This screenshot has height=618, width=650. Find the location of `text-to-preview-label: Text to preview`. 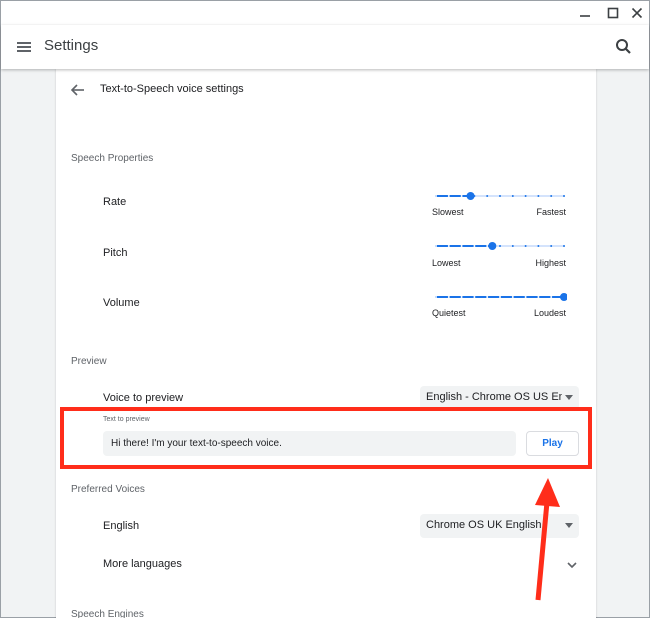

text-to-preview-label: Text to preview is located at coordinates (126, 419).